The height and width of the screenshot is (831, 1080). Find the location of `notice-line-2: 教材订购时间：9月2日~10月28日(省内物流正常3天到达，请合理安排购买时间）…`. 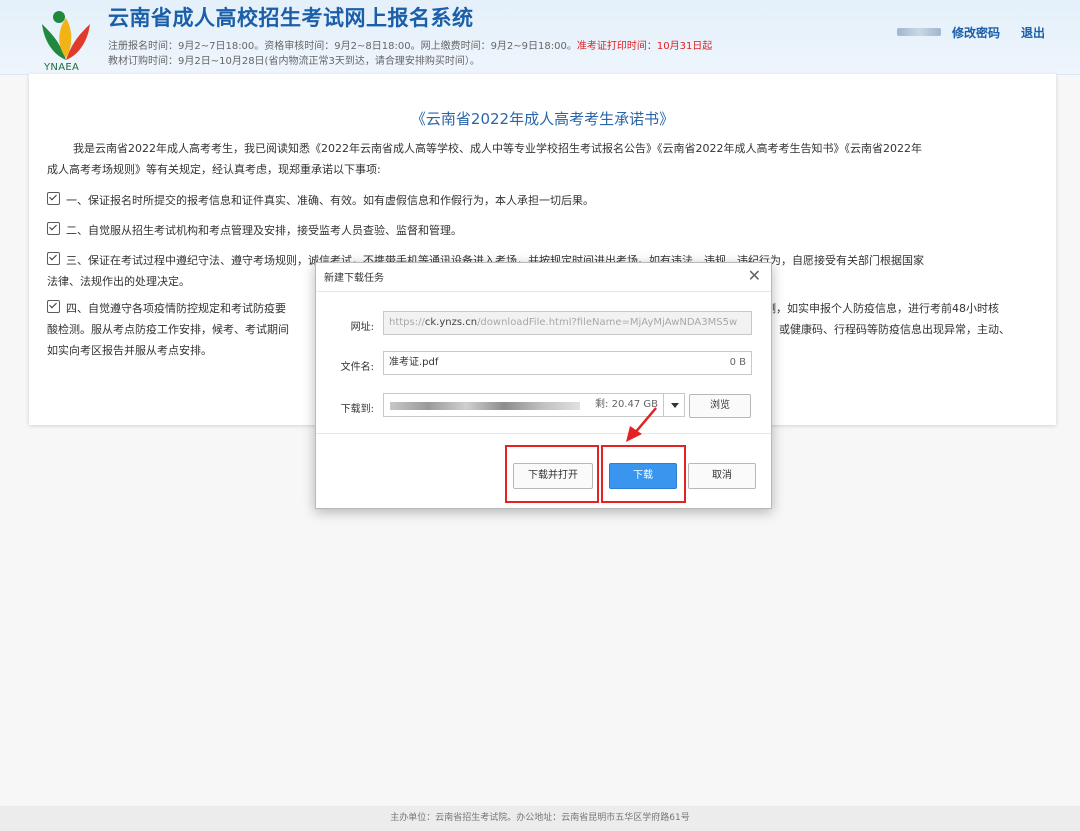

notice-line-2: 教材订购时间：9月2日~10月28日(省内物流正常3天到达，请合理安排购买时间）… is located at coordinates (294, 61).